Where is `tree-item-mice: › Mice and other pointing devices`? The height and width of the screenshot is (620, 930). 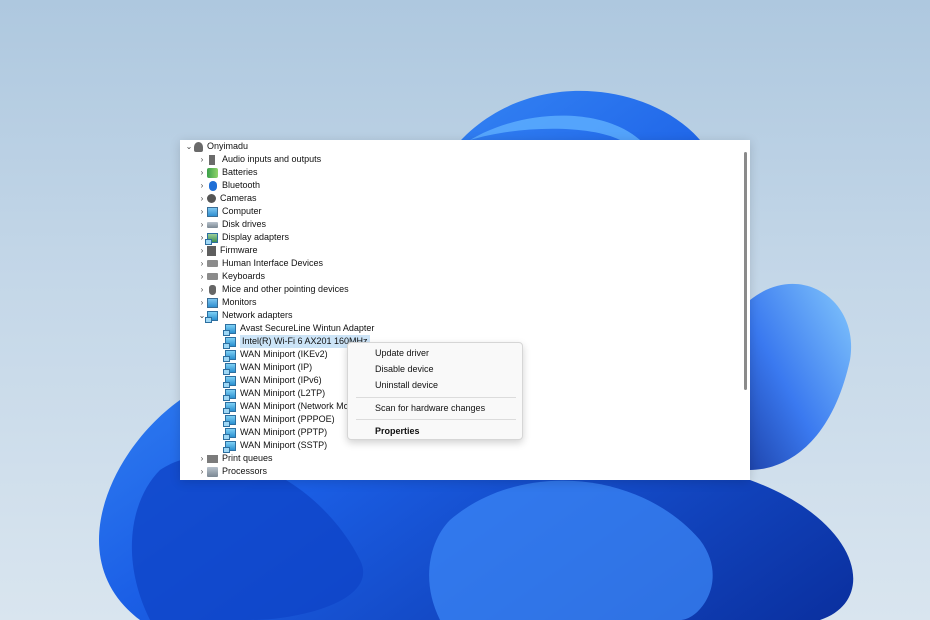
tree-item-mice: › Mice and other pointing devices is located at coordinates (273, 289).